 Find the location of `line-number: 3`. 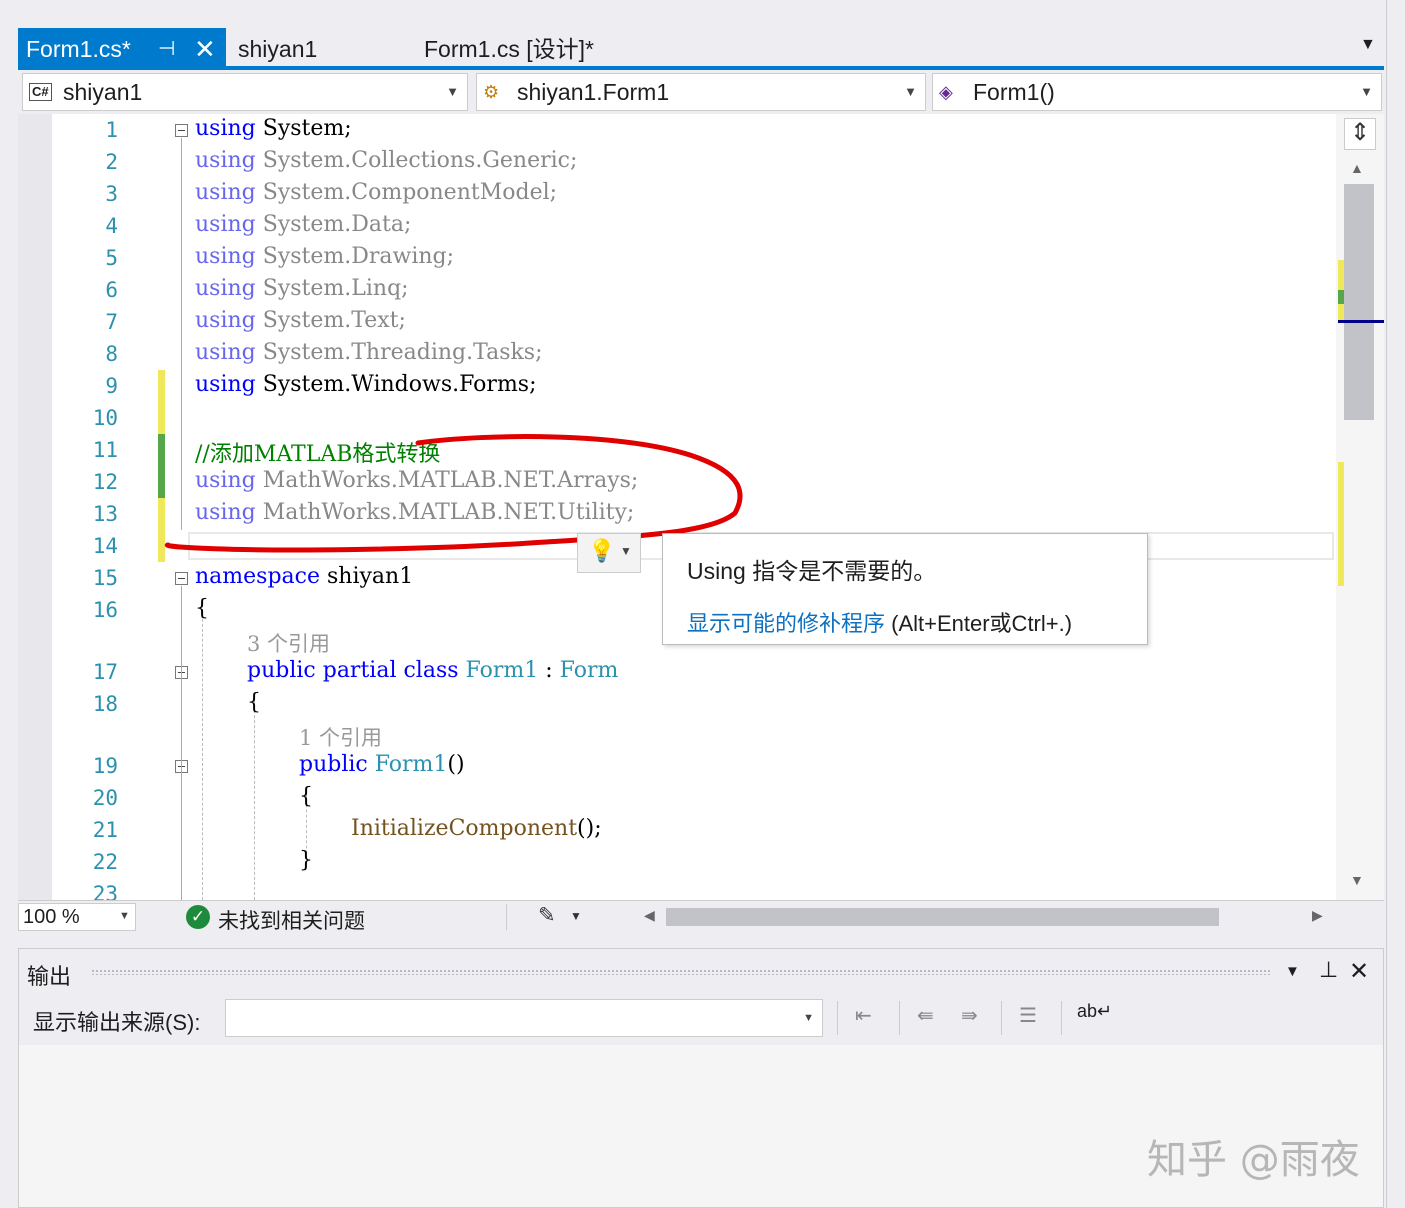

line-number: 3 is located at coordinates (111, 194).